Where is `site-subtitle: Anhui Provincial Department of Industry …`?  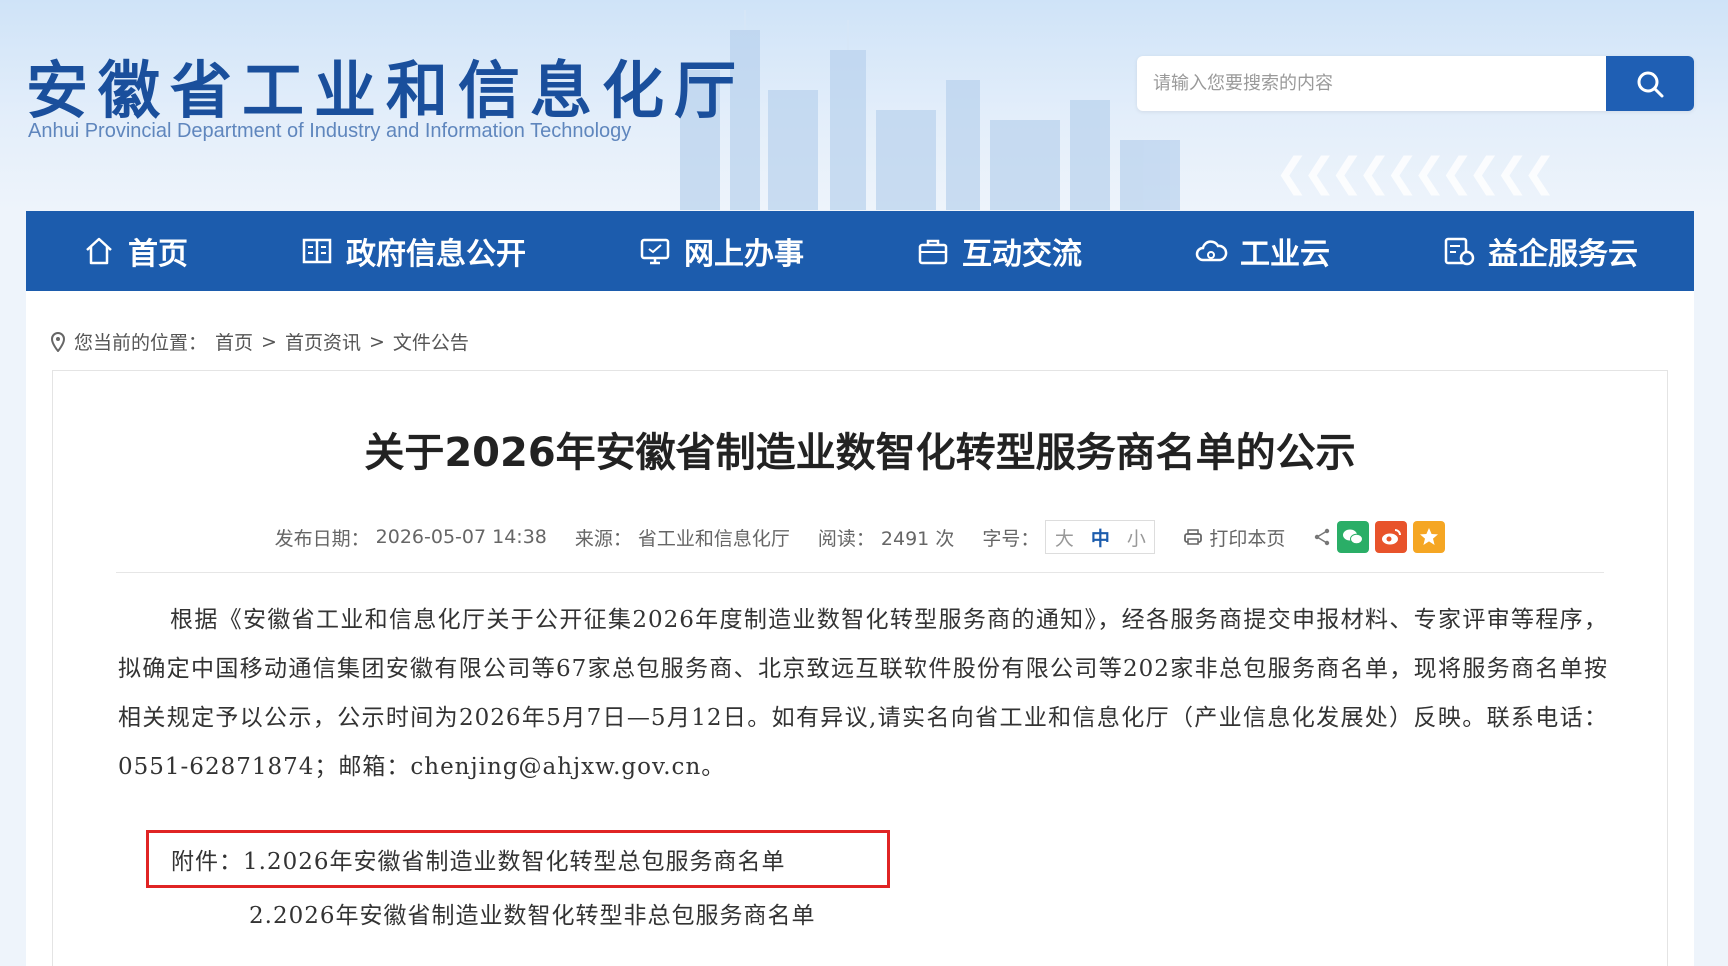
site-subtitle: Anhui Provincial Department of Industry … is located at coordinates (330, 131).